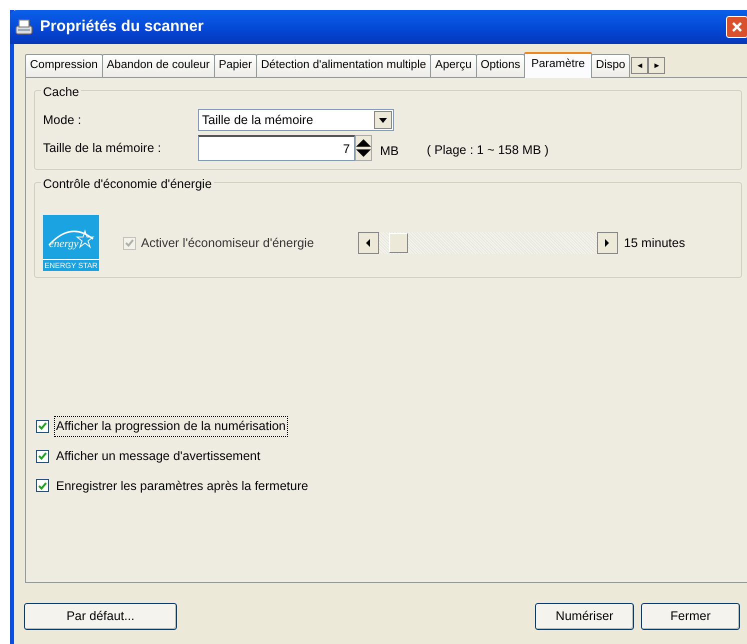 The height and width of the screenshot is (644, 747). Describe the element at coordinates (235, 65) in the screenshot. I see `tab: Papier` at that location.